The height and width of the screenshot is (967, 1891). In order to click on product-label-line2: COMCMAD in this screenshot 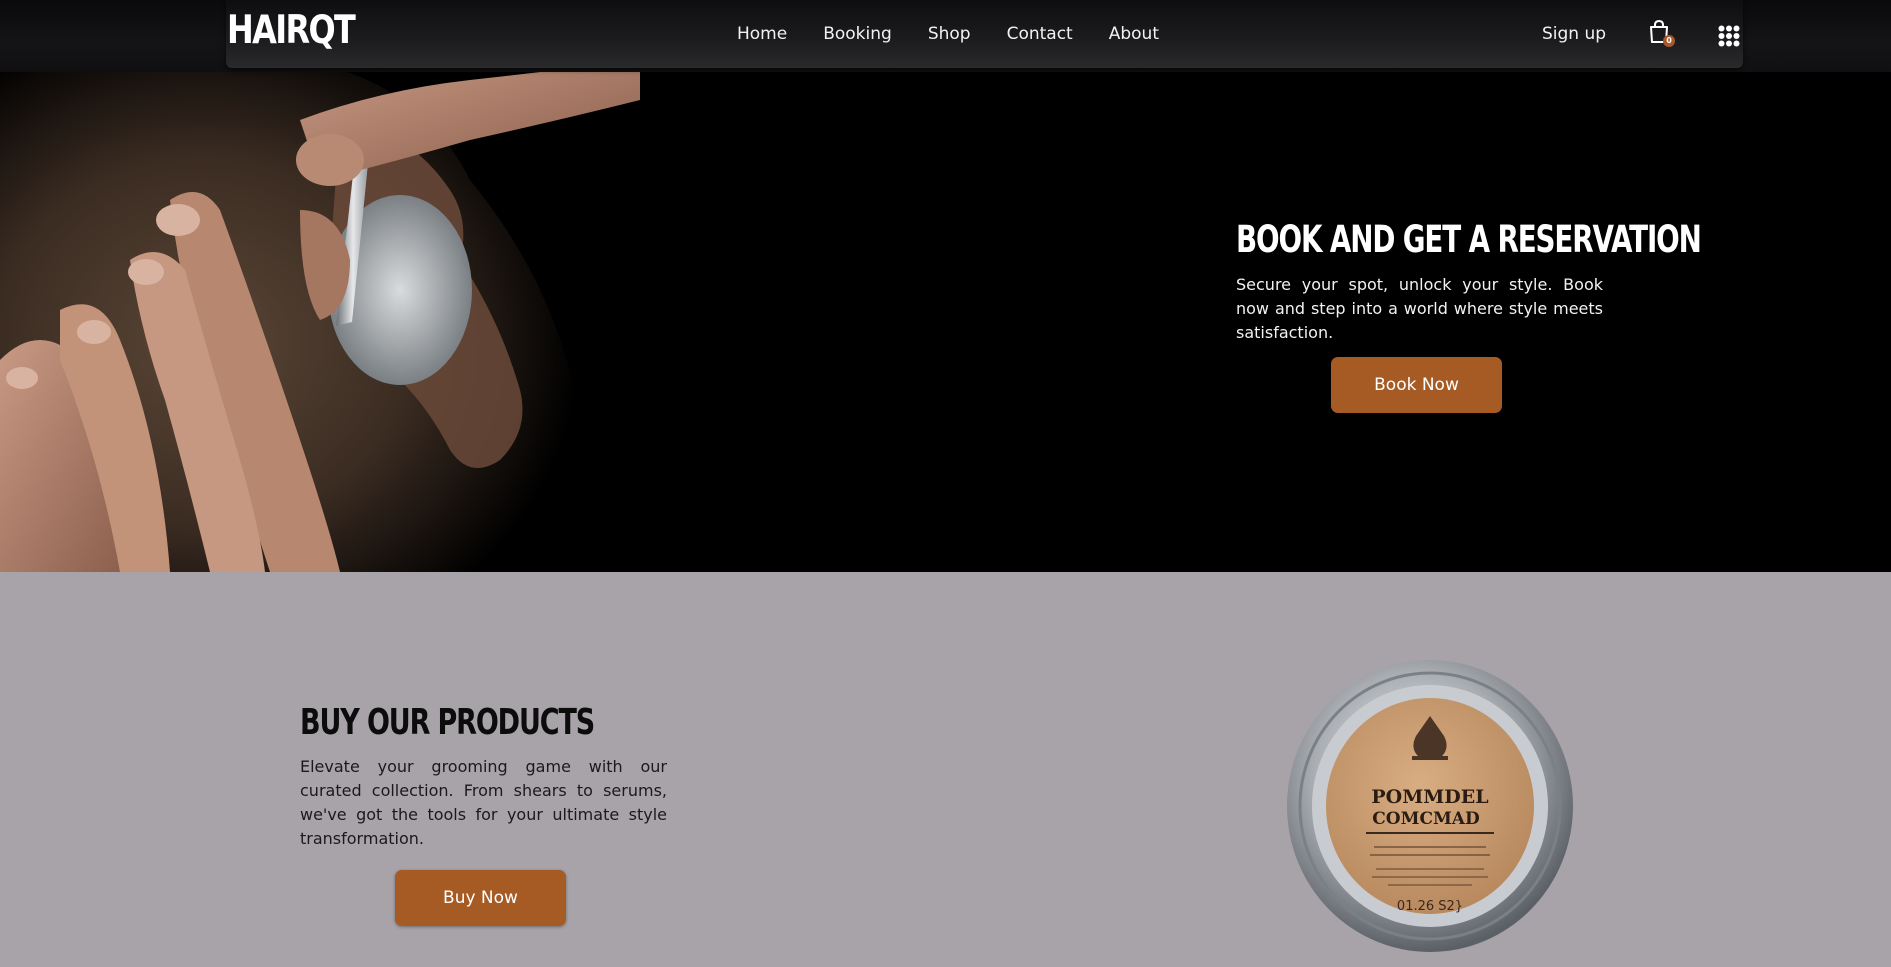, I will do `click(1426, 819)`.